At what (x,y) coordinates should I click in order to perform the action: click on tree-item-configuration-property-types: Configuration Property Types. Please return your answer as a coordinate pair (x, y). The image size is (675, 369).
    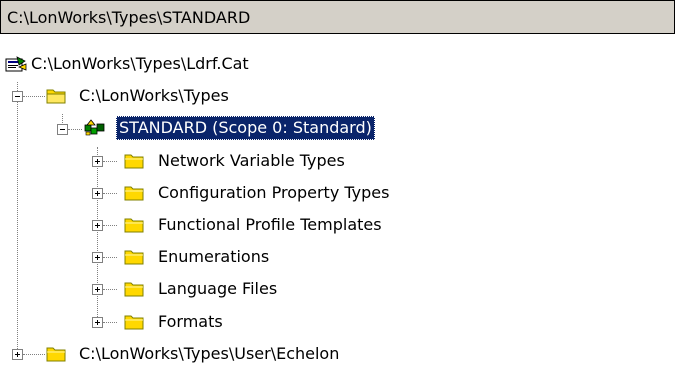
    Looking at the image, I should click on (196, 193).